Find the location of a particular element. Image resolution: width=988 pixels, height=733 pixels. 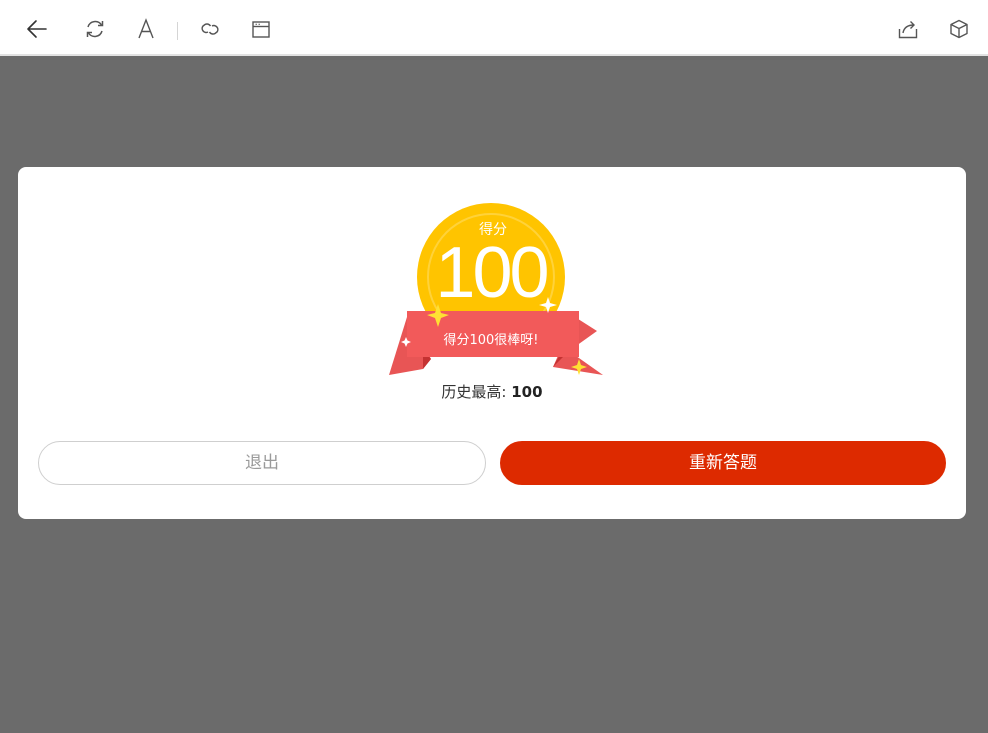

refresh-icon is located at coordinates (95, 29).